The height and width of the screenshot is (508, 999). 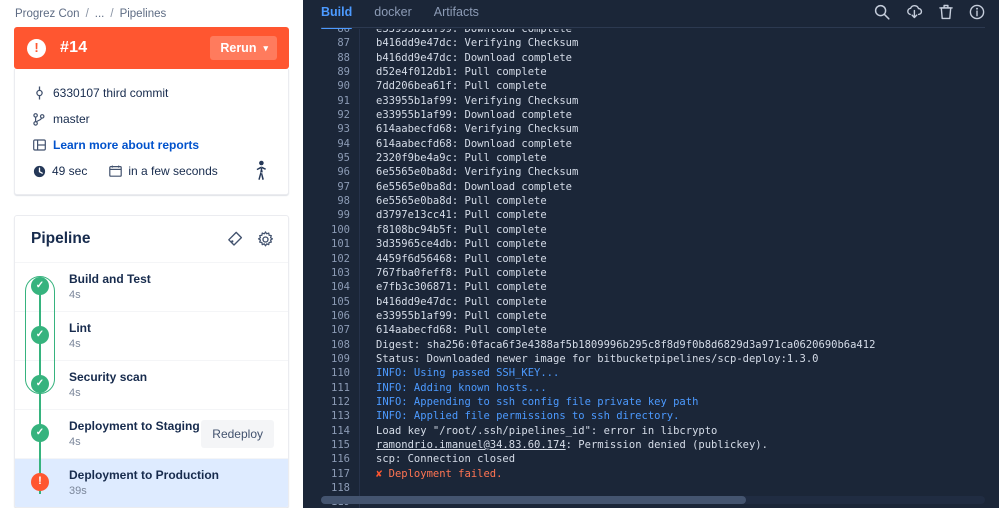 What do you see at coordinates (340, 330) in the screenshot?
I see `log-line-number: 107` at bounding box center [340, 330].